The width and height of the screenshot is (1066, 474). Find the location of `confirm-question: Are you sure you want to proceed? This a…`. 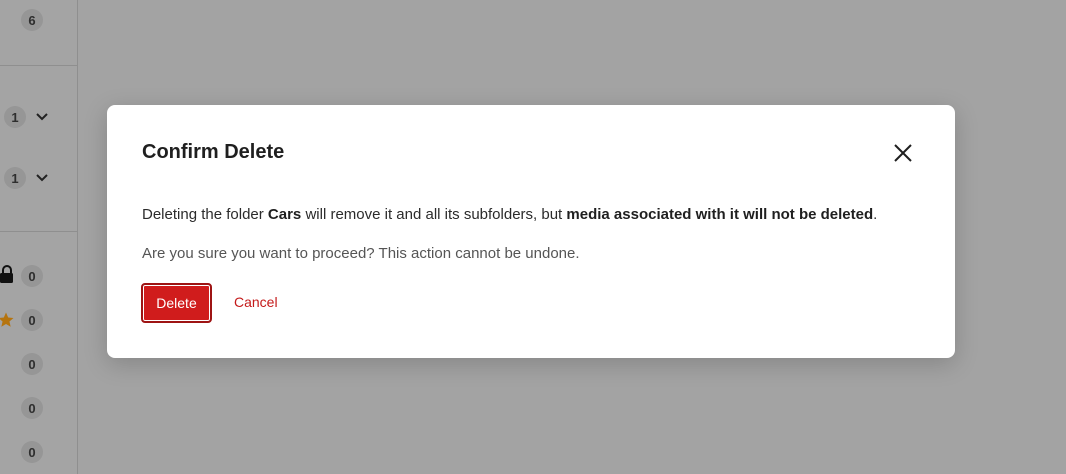

confirm-question: Are you sure you want to proceed? This a… is located at coordinates (361, 253).